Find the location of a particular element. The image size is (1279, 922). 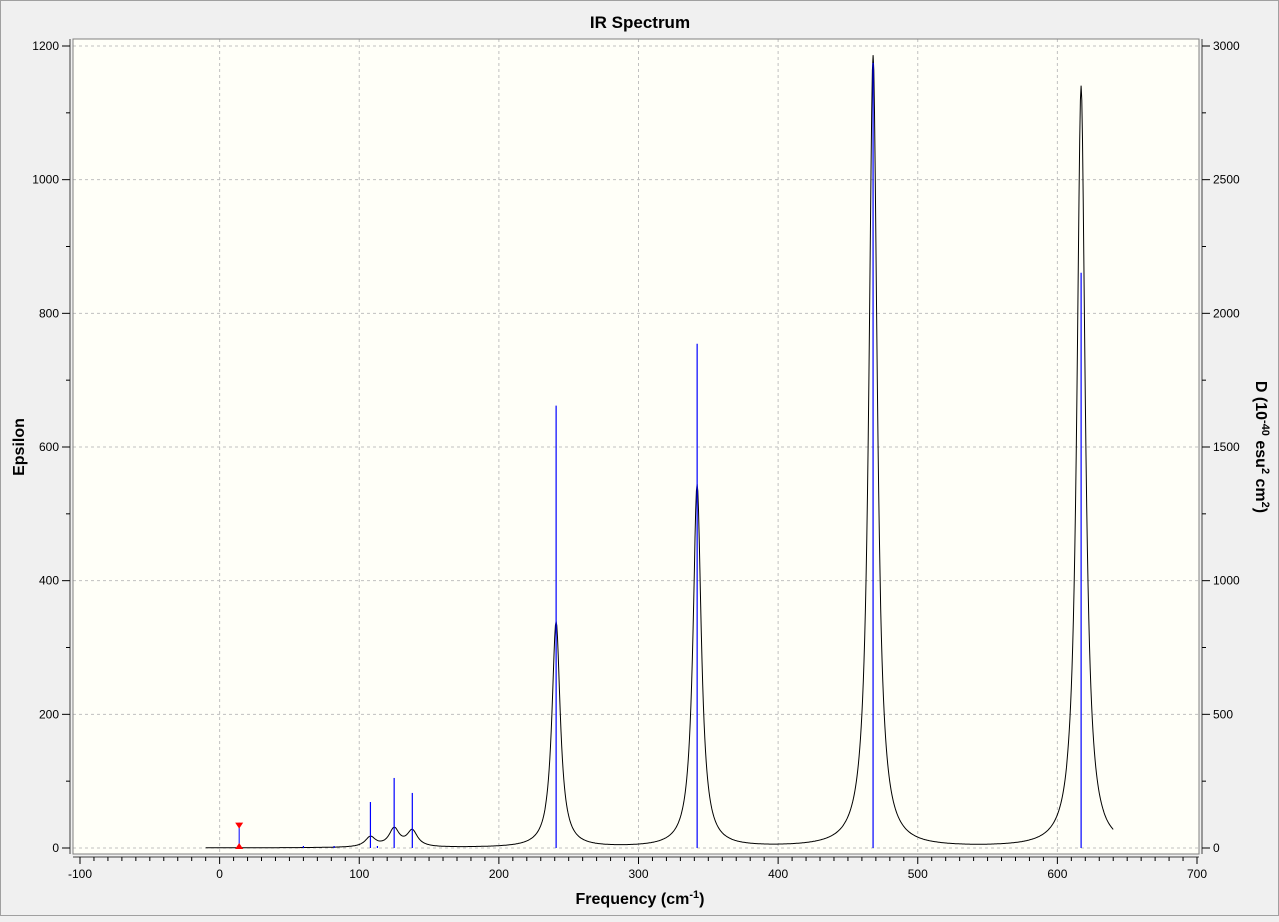

y-axis-label: Epsilon is located at coordinates (19, 447).